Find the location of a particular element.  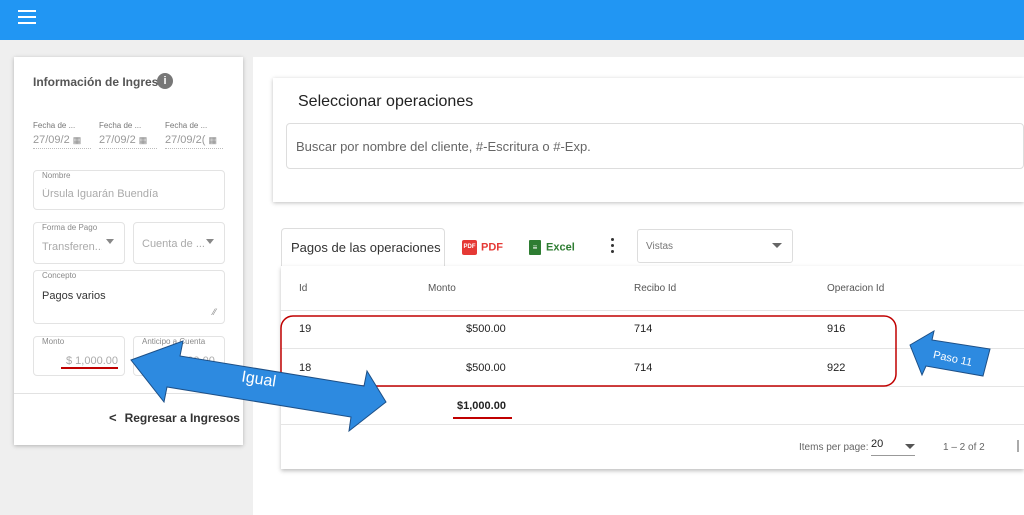

nombre-value: Úrsula Iguarán Buendía is located at coordinates (100, 194).